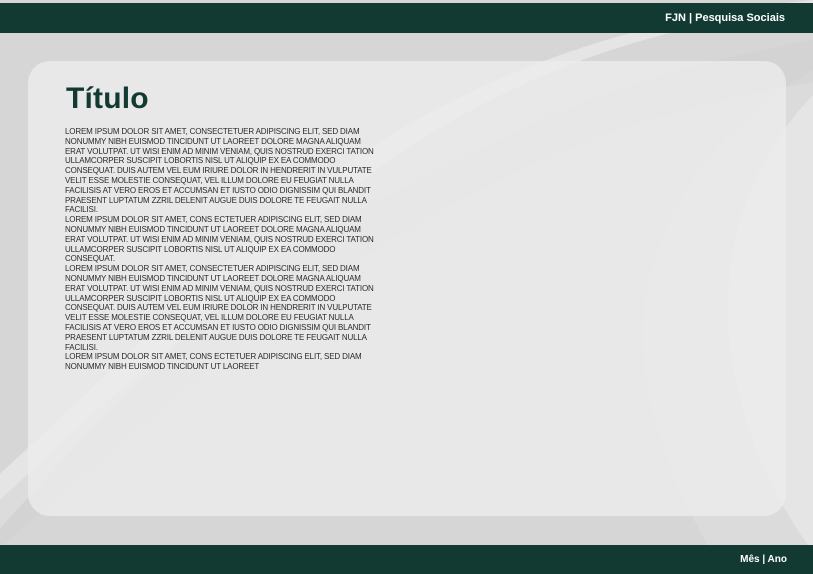 This screenshot has width=813, height=574. What do you see at coordinates (406, 559) in the screenshot?
I see `bottom-bar: Mês | Ano` at bounding box center [406, 559].